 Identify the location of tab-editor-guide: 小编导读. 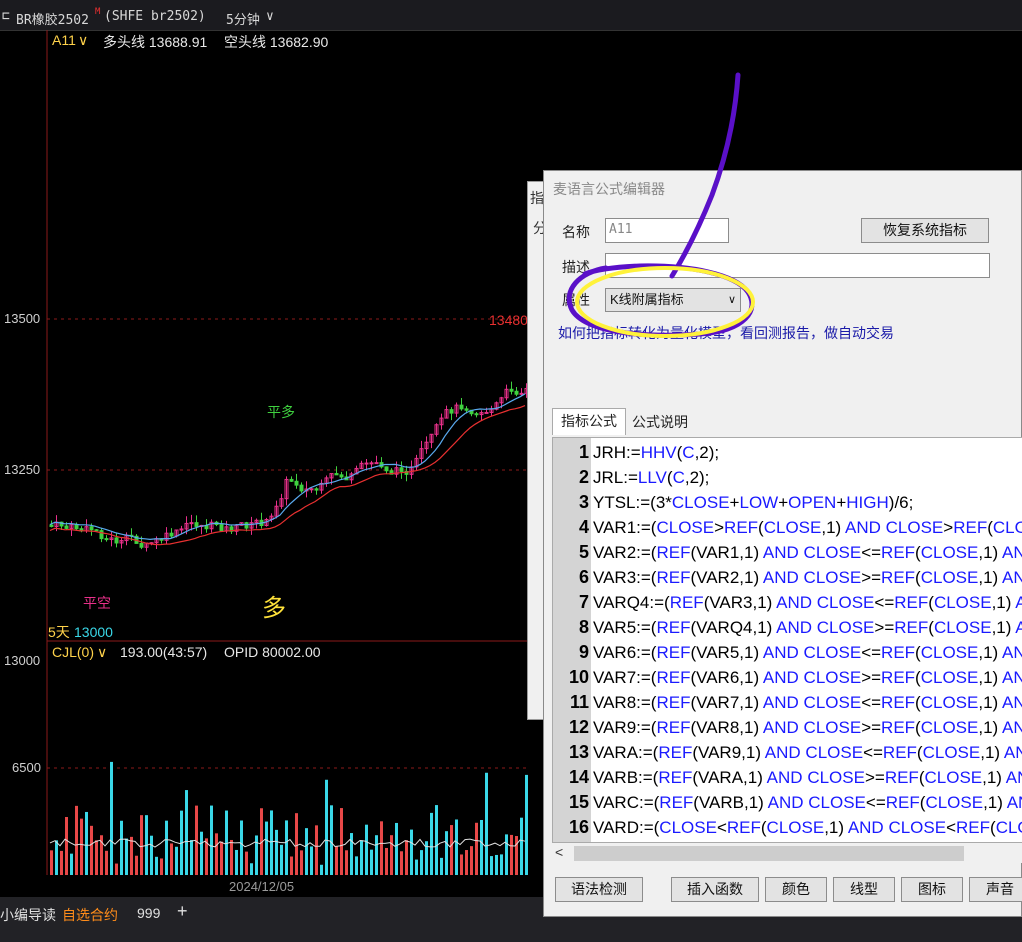
(28, 915).